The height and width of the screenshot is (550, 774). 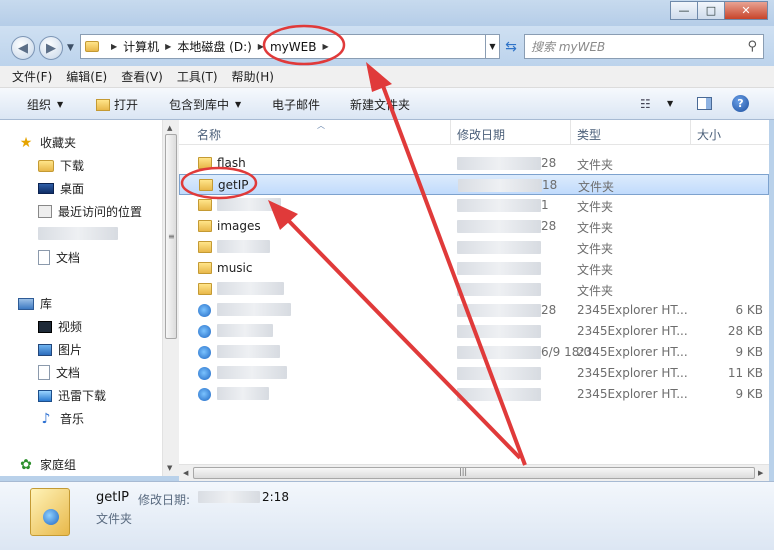 What do you see at coordinates (59, 372) in the screenshot?
I see `nav-lib-documents: 文档` at bounding box center [59, 372].